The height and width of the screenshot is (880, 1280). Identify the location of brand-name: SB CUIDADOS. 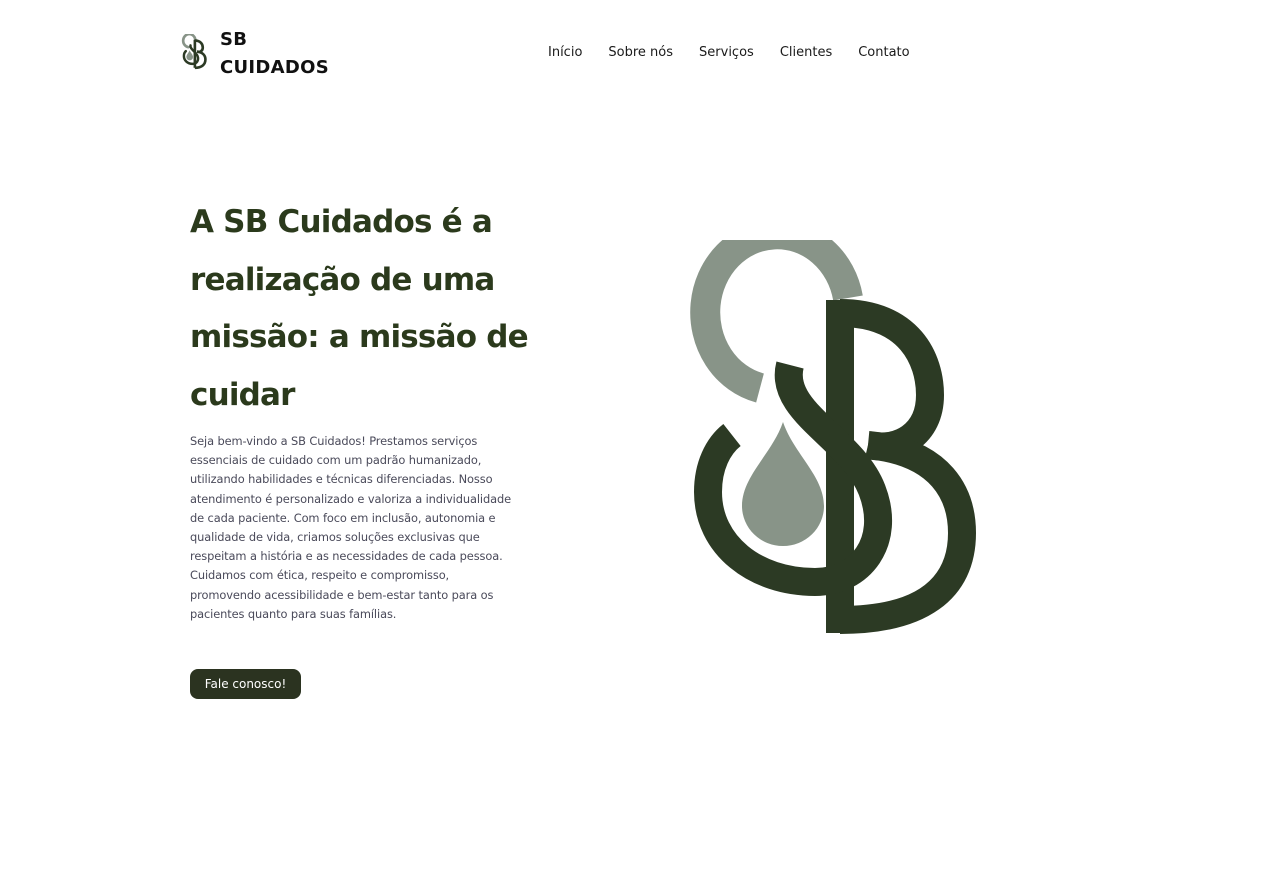
(274, 54).